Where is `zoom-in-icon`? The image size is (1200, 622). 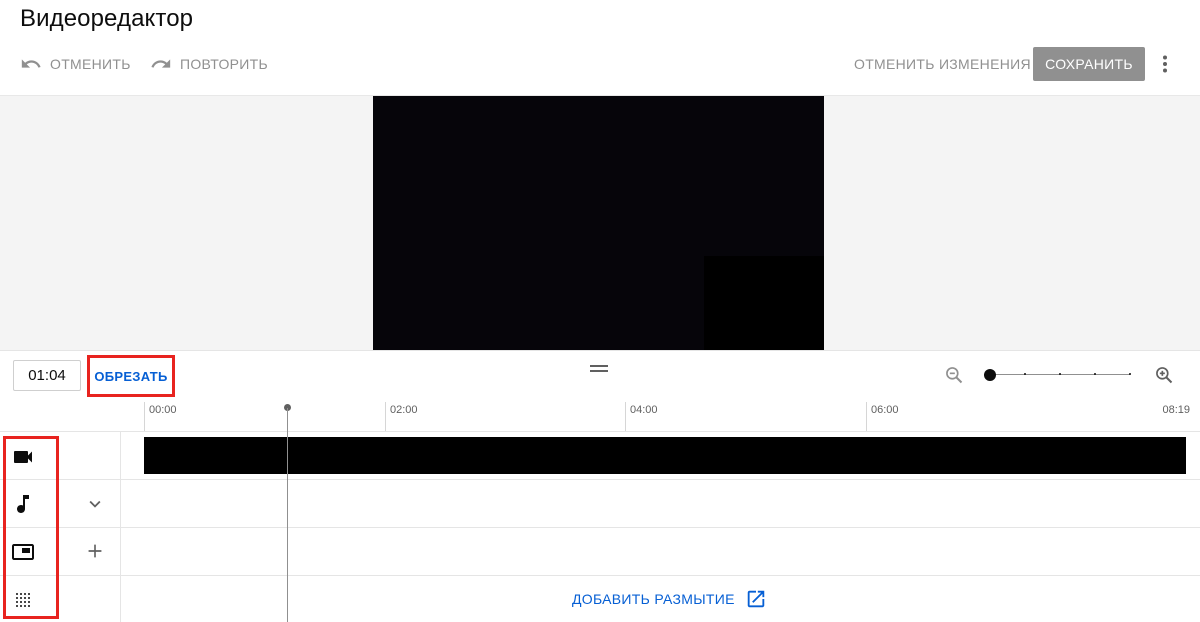
zoom-in-icon is located at coordinates (1164, 375).